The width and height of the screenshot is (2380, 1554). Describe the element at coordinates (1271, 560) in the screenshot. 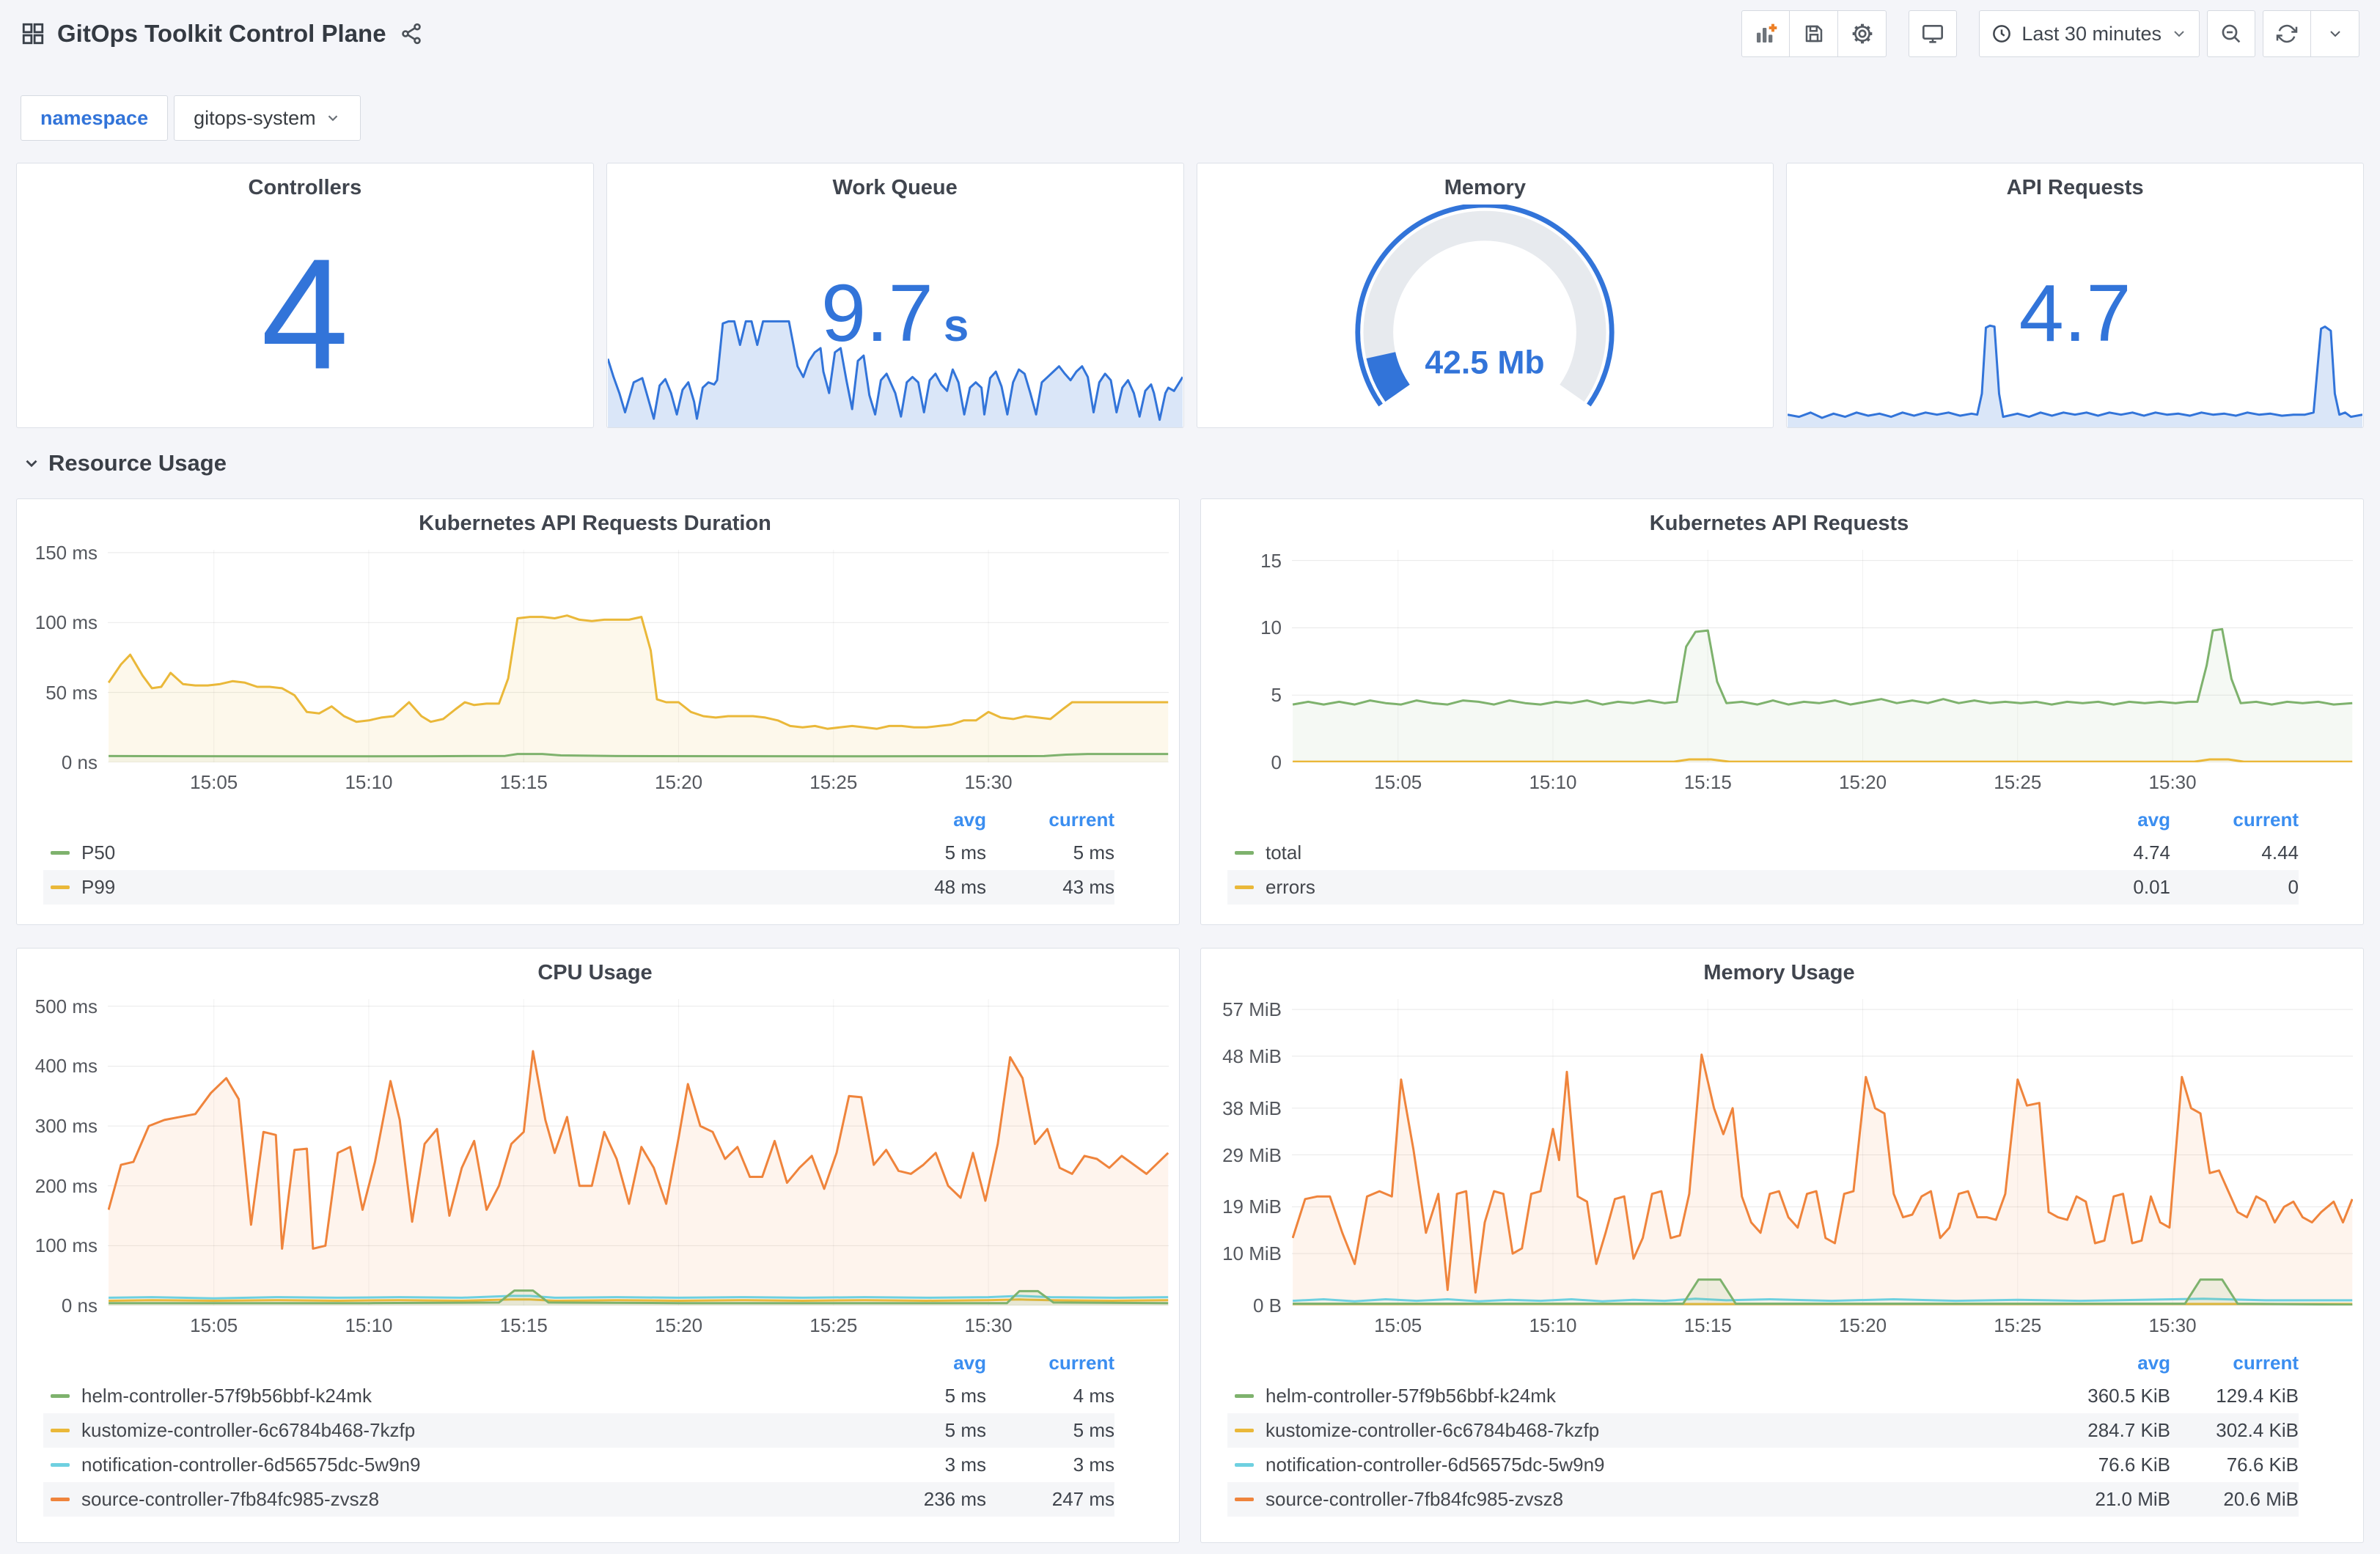

I see `y-tick-label: 15` at that location.